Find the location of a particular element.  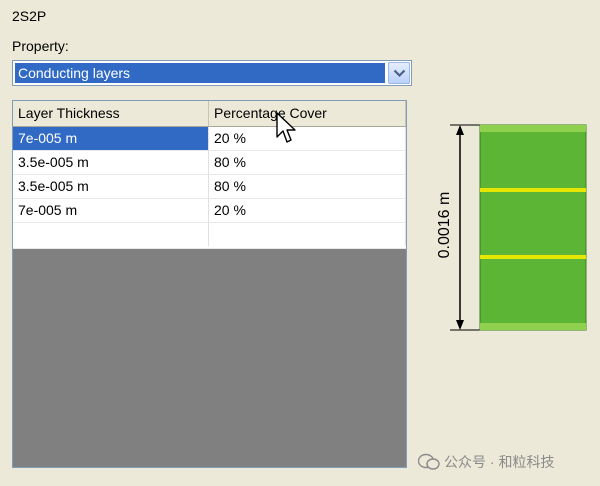

dropdown-button is located at coordinates (399, 73).